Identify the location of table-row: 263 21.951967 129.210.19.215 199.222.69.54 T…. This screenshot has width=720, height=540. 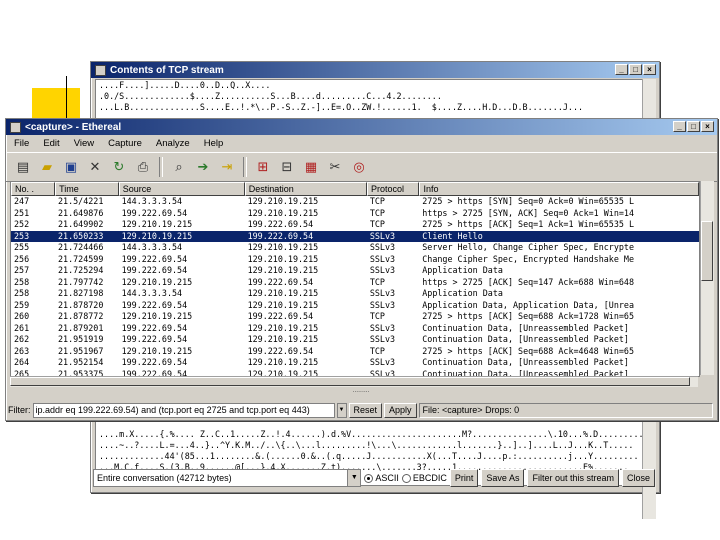
(355, 352).